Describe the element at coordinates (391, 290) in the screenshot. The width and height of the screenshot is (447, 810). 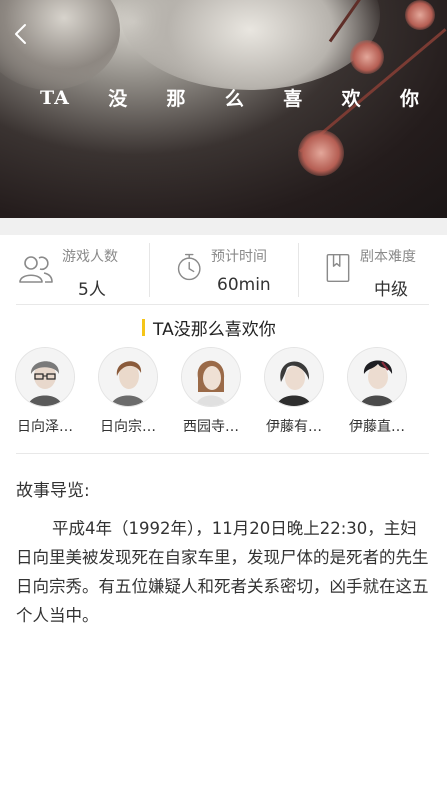
I see `stat-value: 中级` at that location.